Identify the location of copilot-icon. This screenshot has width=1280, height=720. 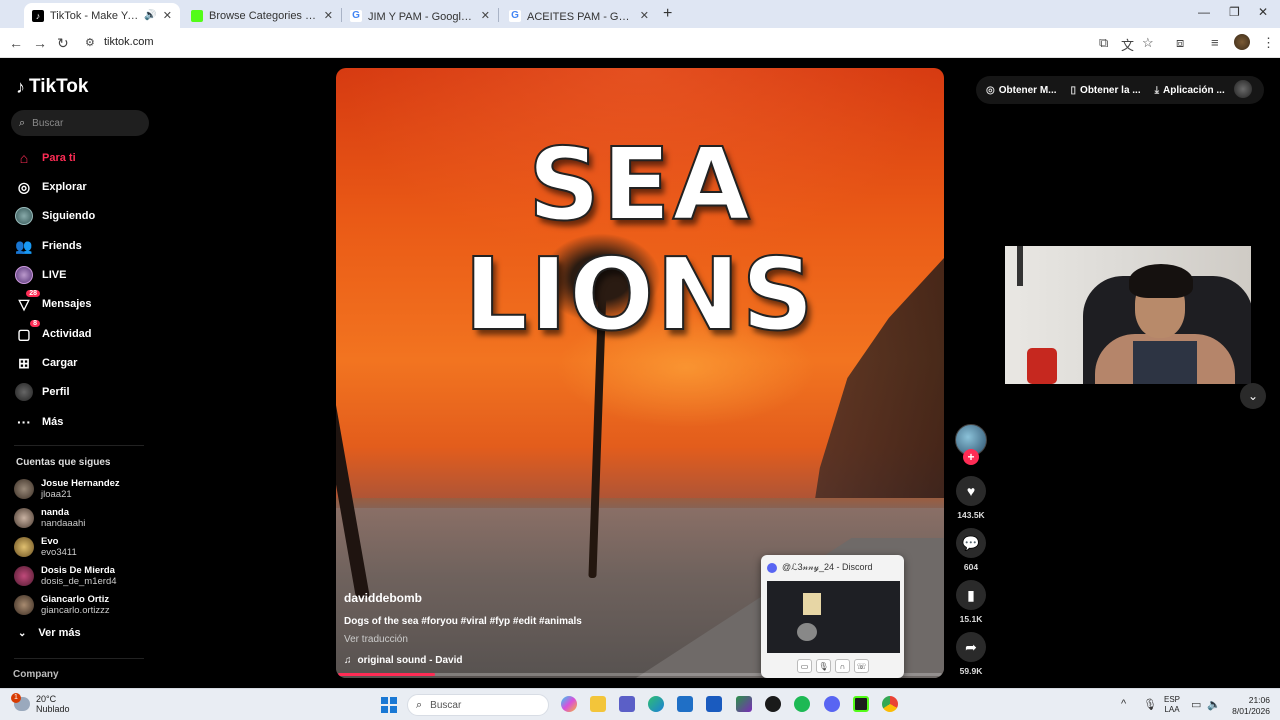
(569, 704).